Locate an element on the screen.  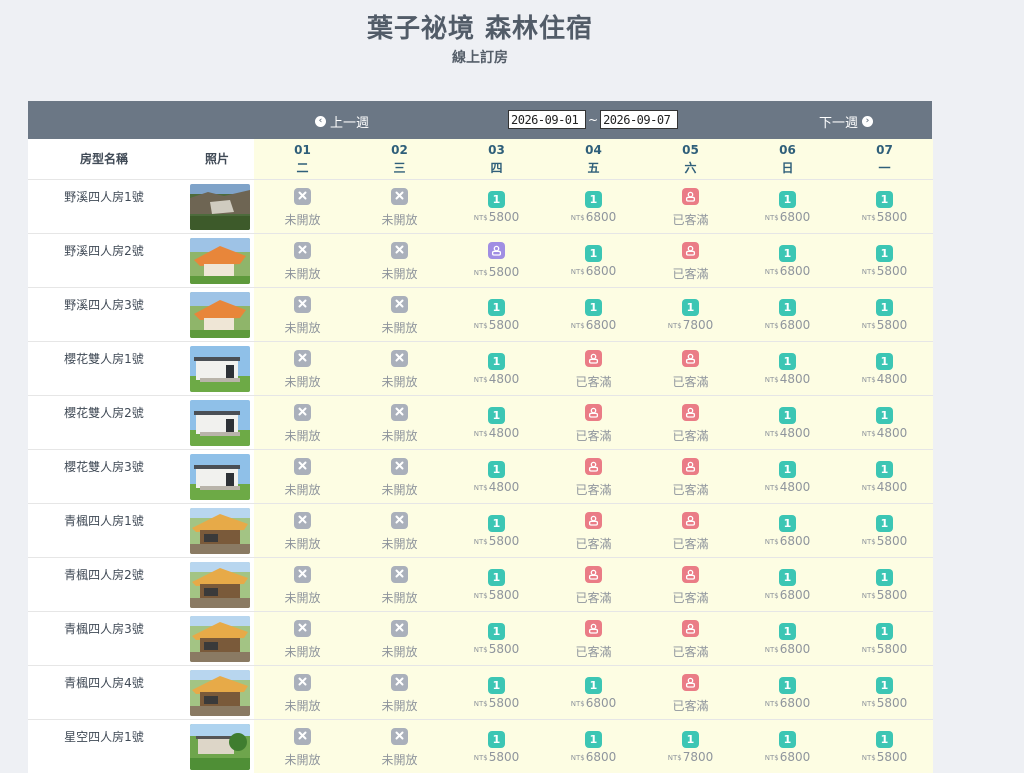
date-from-input is located at coordinates (547, 119).